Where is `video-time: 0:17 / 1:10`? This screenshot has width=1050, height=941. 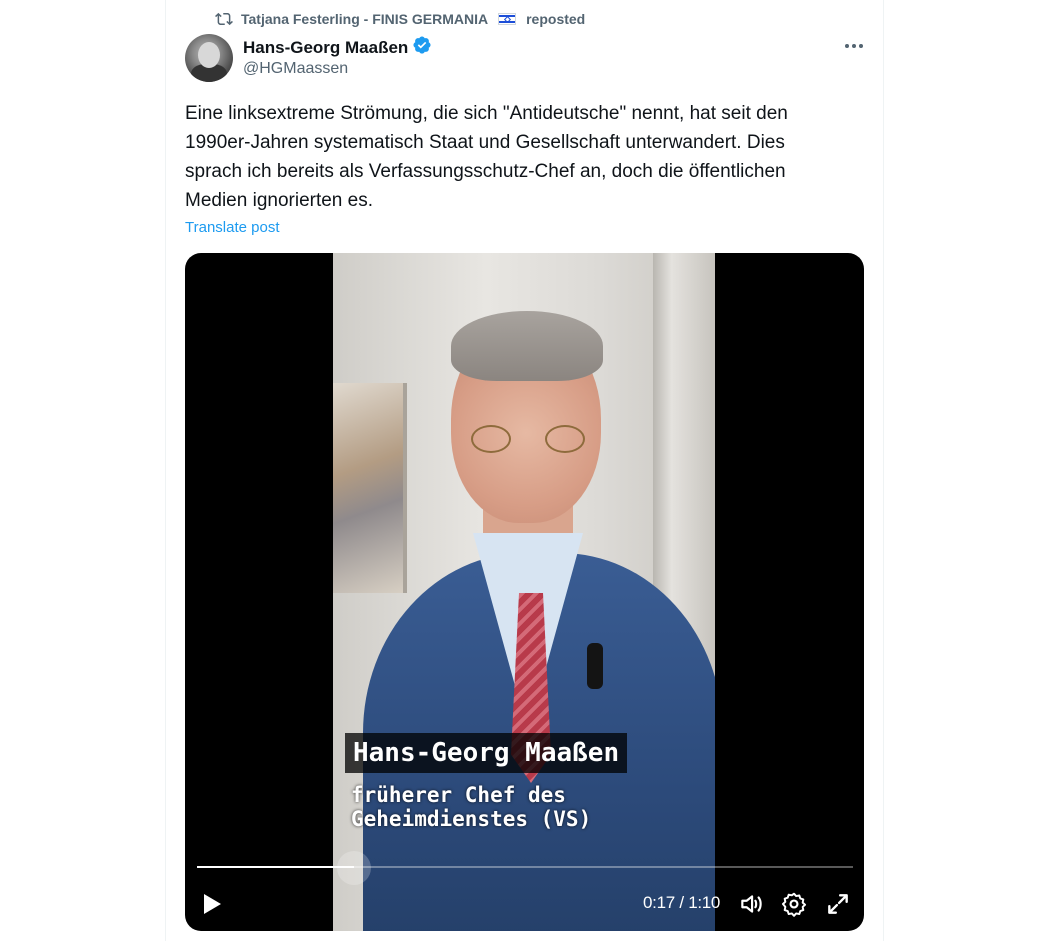 video-time: 0:17 / 1:10 is located at coordinates (681, 903).